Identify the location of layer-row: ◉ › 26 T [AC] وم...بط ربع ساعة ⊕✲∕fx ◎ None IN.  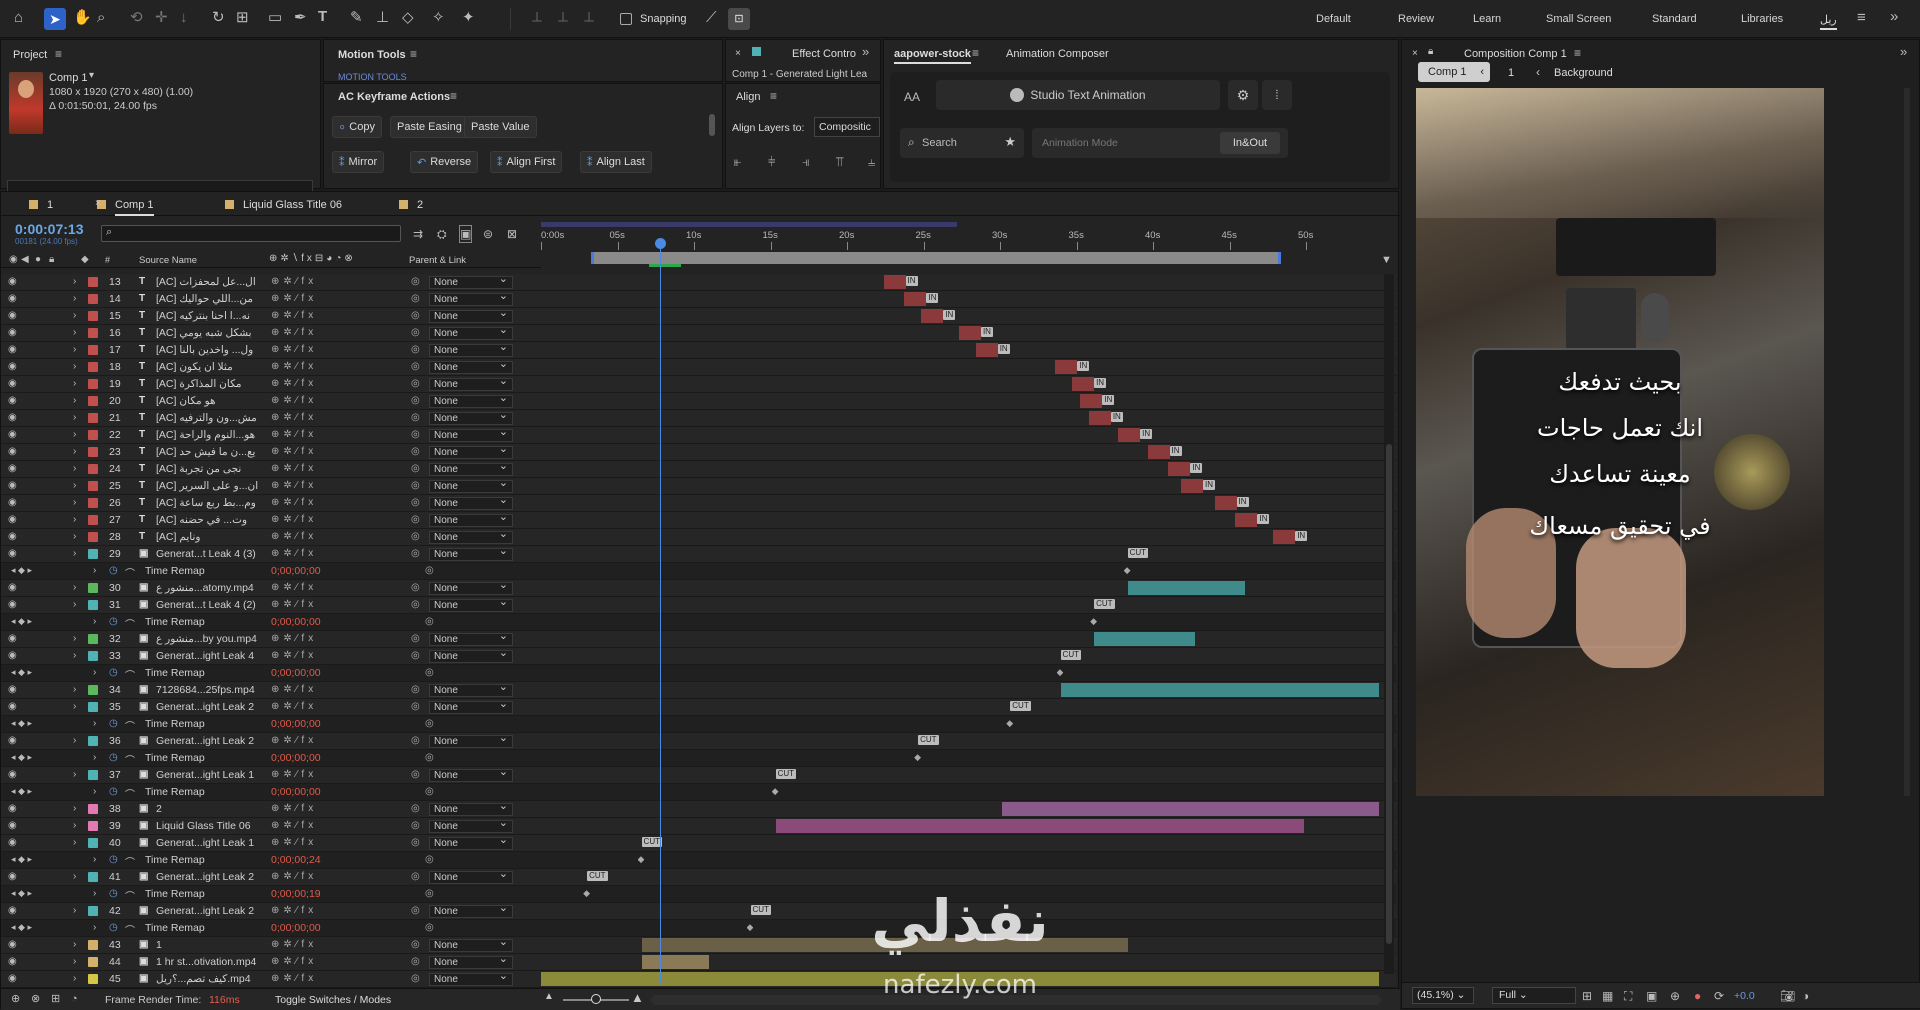
(698, 503).